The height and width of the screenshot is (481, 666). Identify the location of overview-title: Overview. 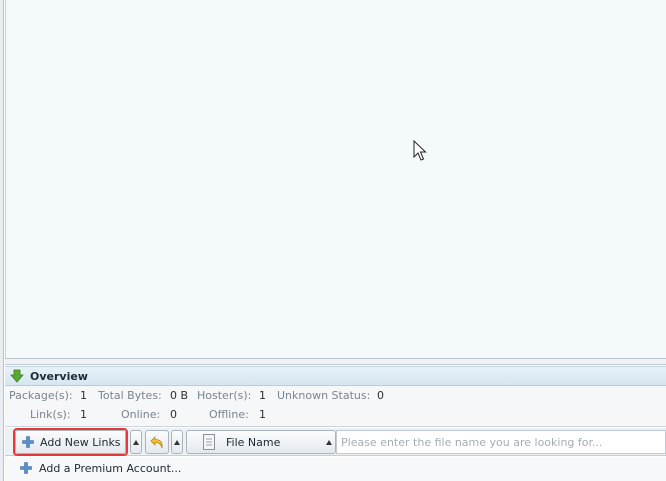
(59, 376).